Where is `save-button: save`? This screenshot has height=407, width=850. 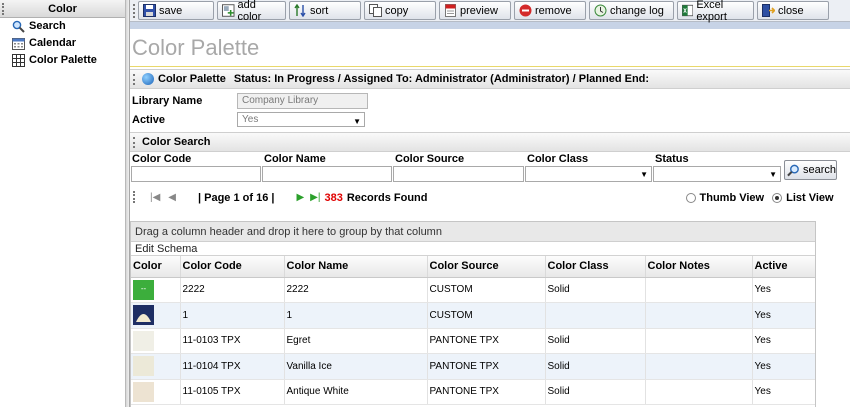
save-button: save is located at coordinates (176, 10).